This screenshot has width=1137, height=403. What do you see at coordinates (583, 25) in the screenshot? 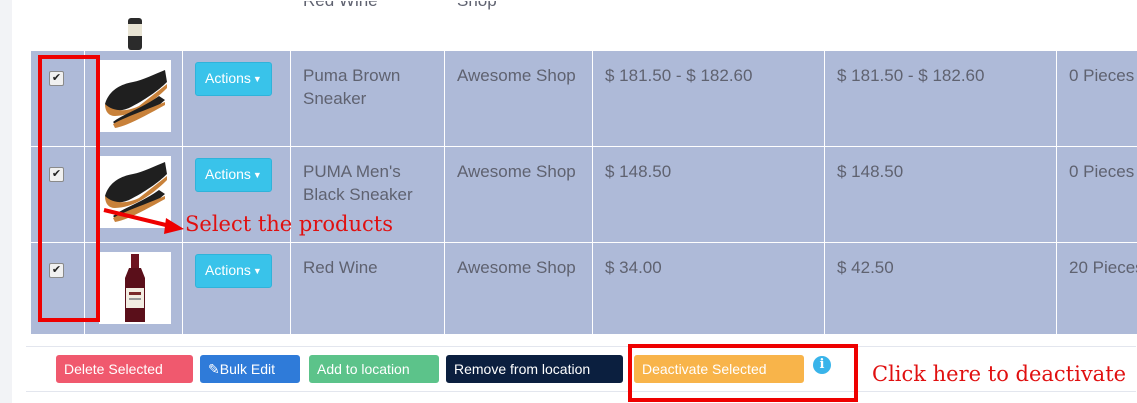
I see `table-row: Red Wine Shop` at bounding box center [583, 25].